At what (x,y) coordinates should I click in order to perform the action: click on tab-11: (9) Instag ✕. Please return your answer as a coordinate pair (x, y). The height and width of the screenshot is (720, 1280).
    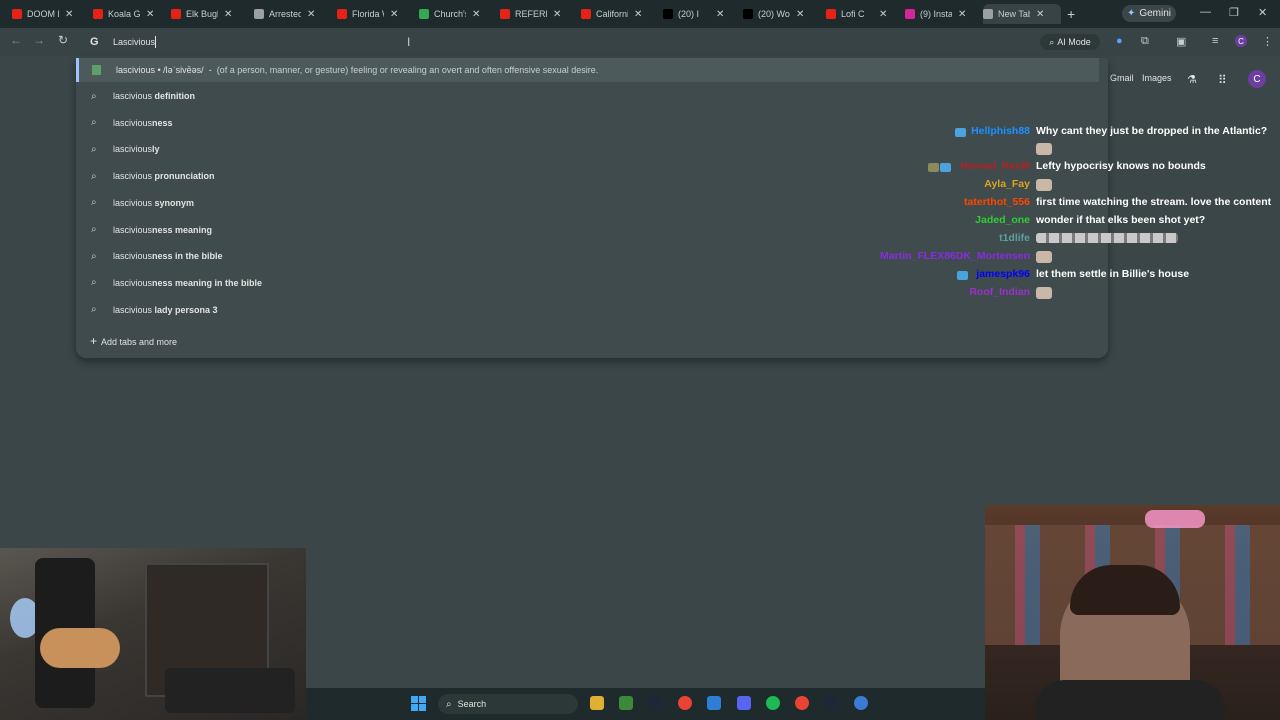
    Looking at the image, I should click on (941, 14).